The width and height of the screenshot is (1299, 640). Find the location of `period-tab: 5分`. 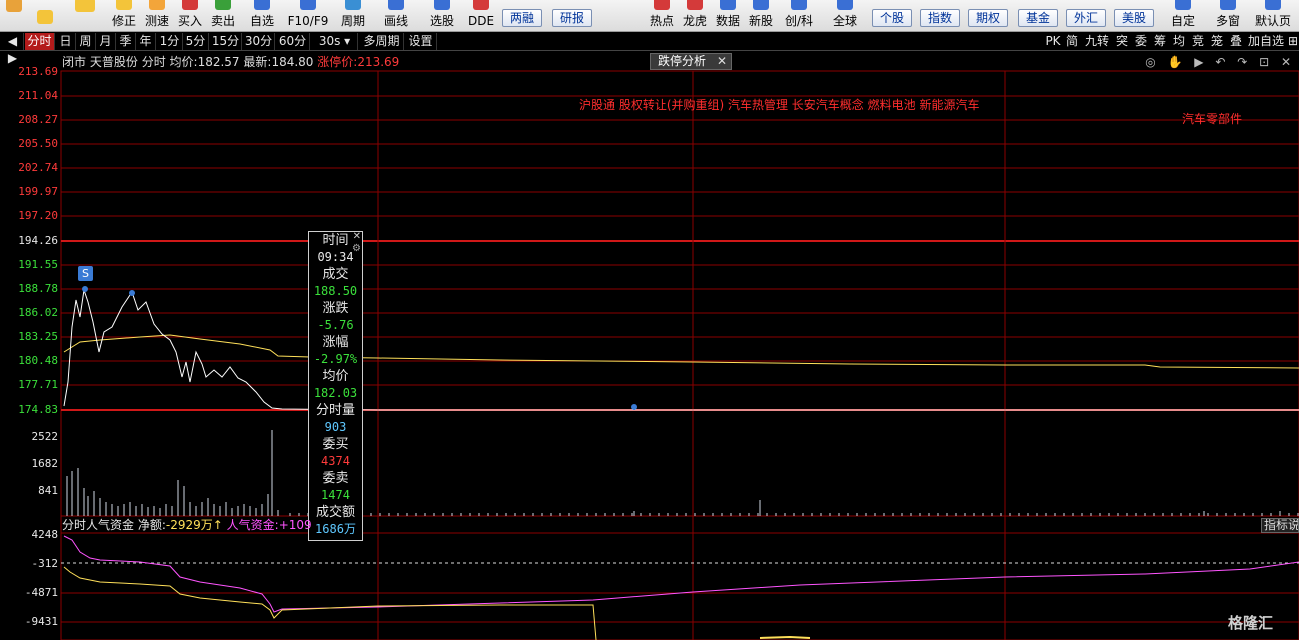

period-tab: 5分 is located at coordinates (196, 41).